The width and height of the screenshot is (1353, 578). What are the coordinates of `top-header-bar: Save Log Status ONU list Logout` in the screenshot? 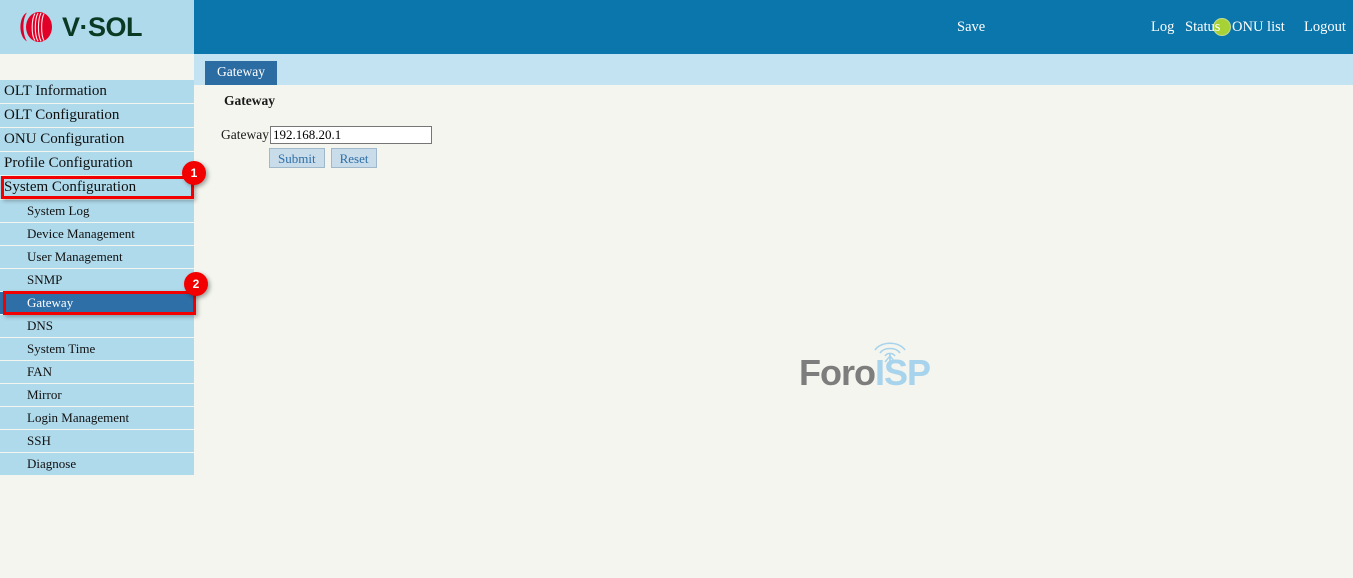 It's located at (773, 27).